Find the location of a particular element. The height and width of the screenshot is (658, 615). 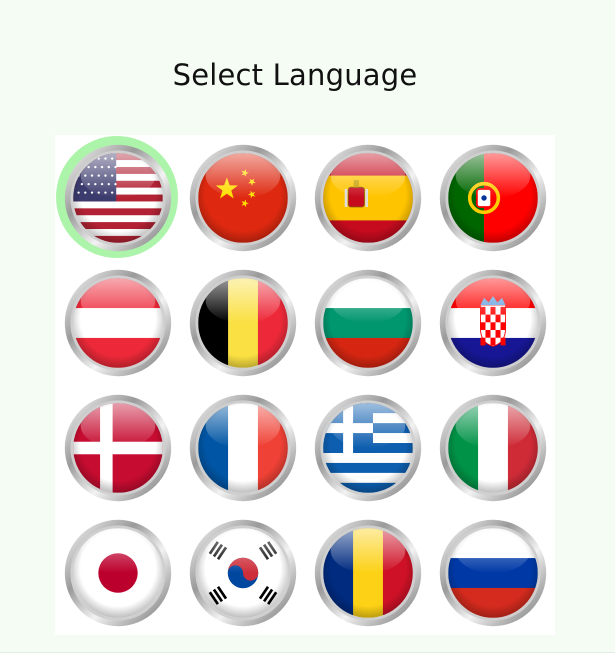

flag-bulgaria-icon is located at coordinates (367, 322).